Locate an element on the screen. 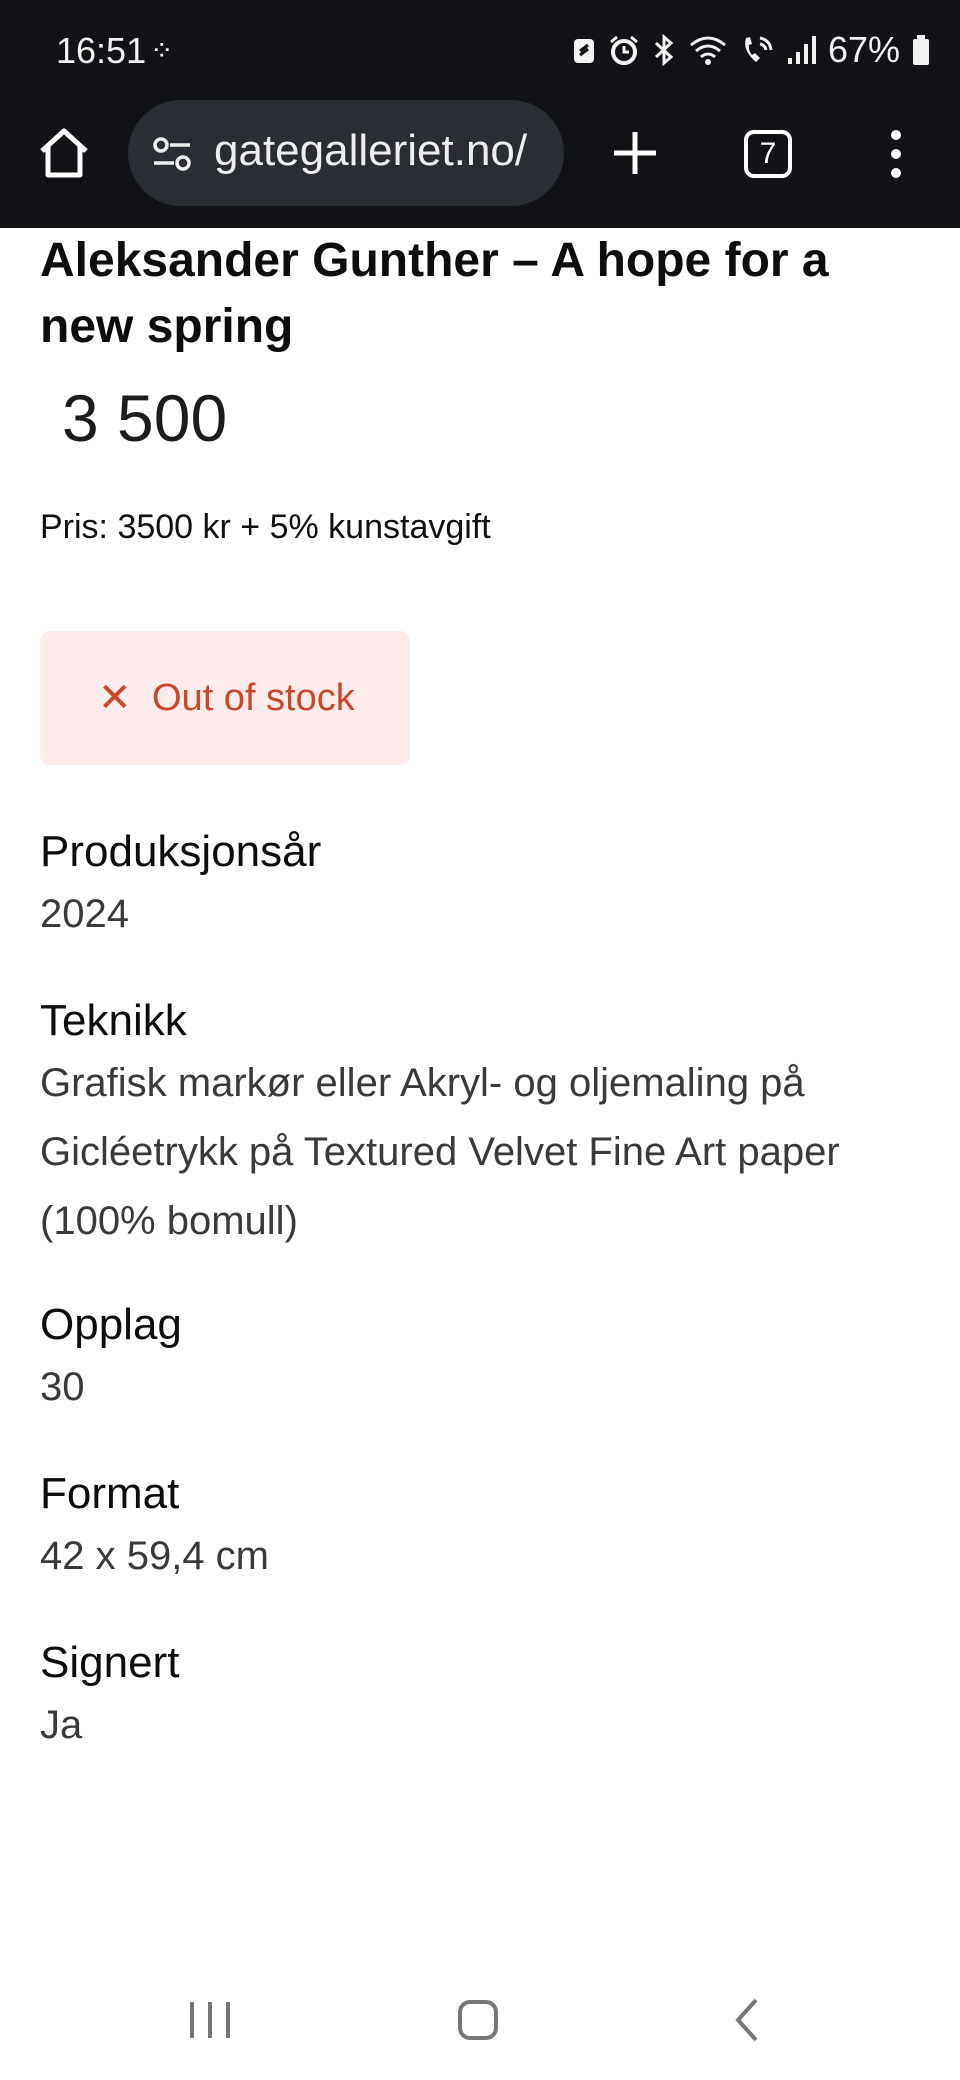 The height and width of the screenshot is (2080, 960). browser-toolbar: gategalleriet.no/ 7 is located at coordinates (480, 164).